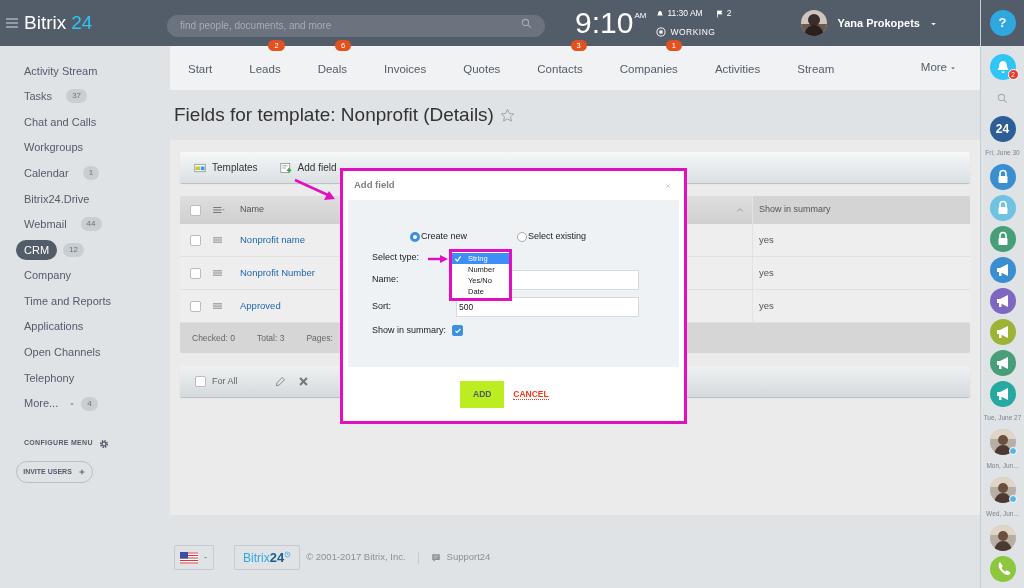 Image resolution: width=1024 pixels, height=588 pixels. I want to click on sidebar-item: Bitrix24.Drive, so click(57, 198).